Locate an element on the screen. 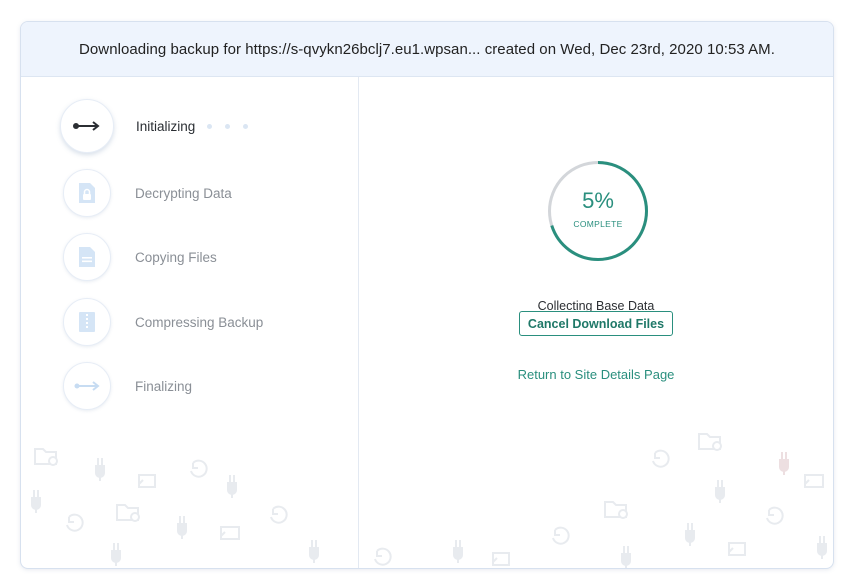  progress-complete-label: COMPLETE is located at coordinates (598, 224).